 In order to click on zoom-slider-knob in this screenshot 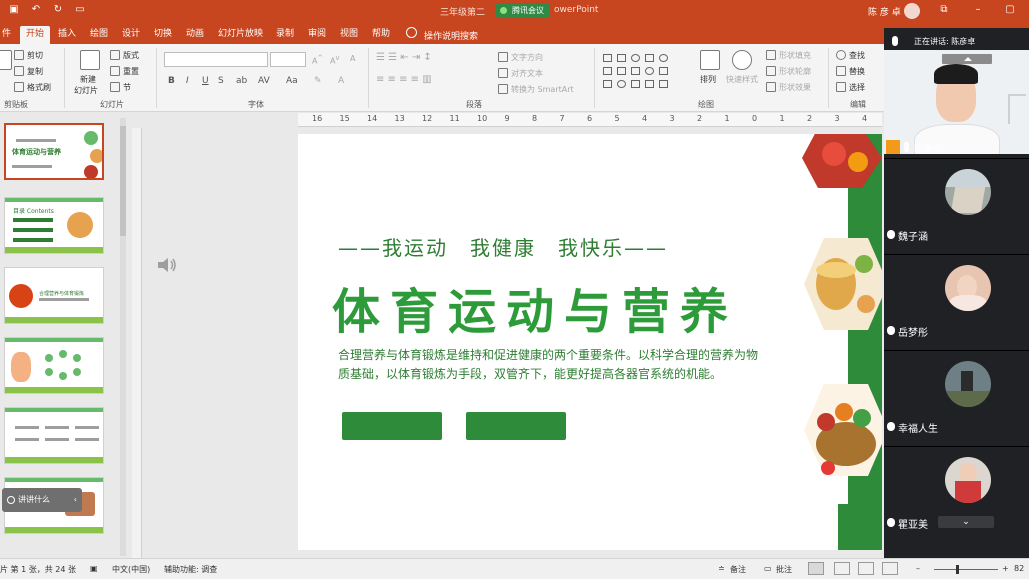, I will do `click(957, 569)`.